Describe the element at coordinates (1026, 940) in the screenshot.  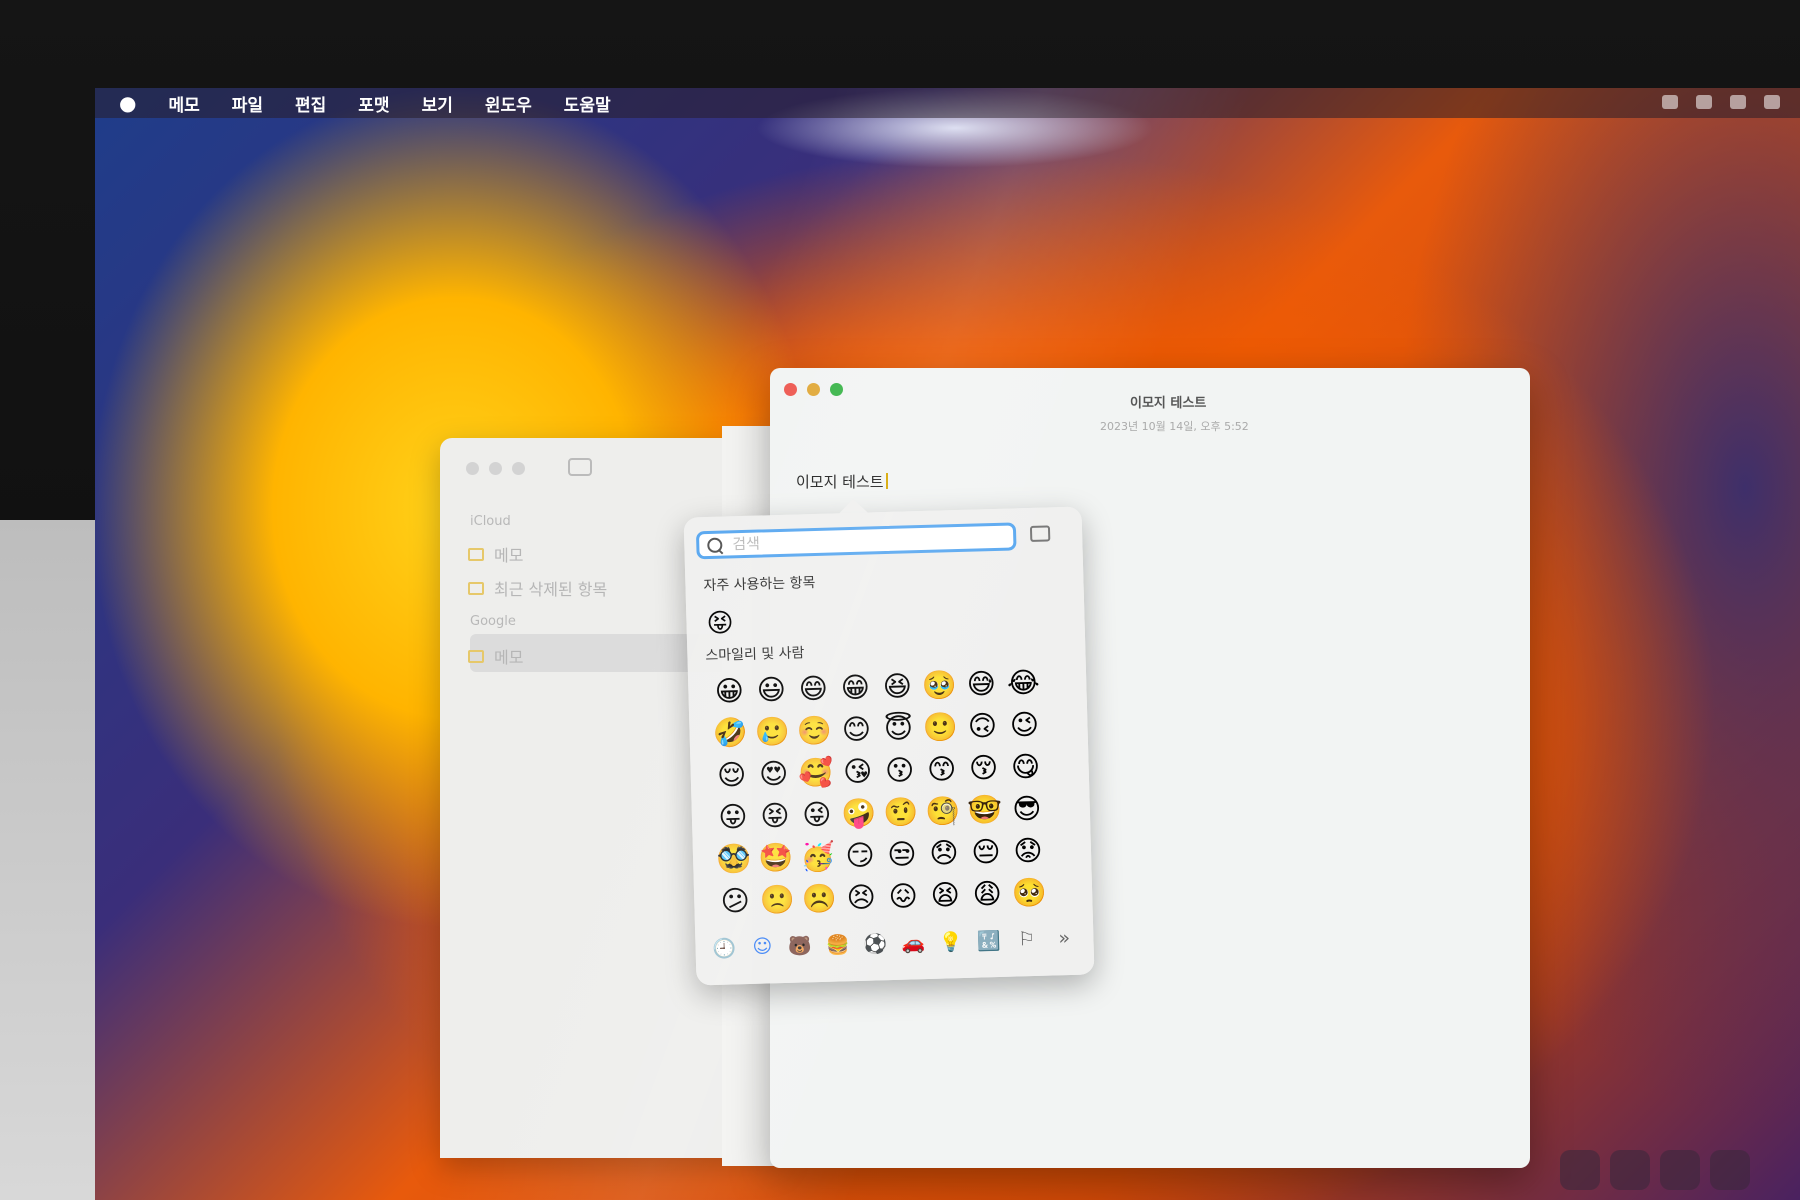
I see `flag-icon: ⚐` at that location.